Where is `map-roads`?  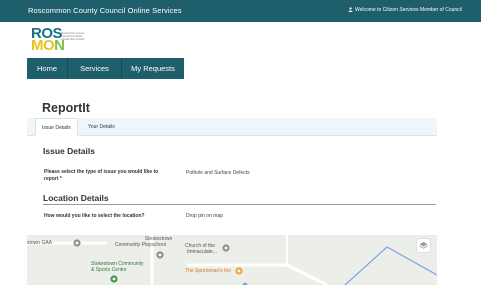 map-roads is located at coordinates (232, 260).